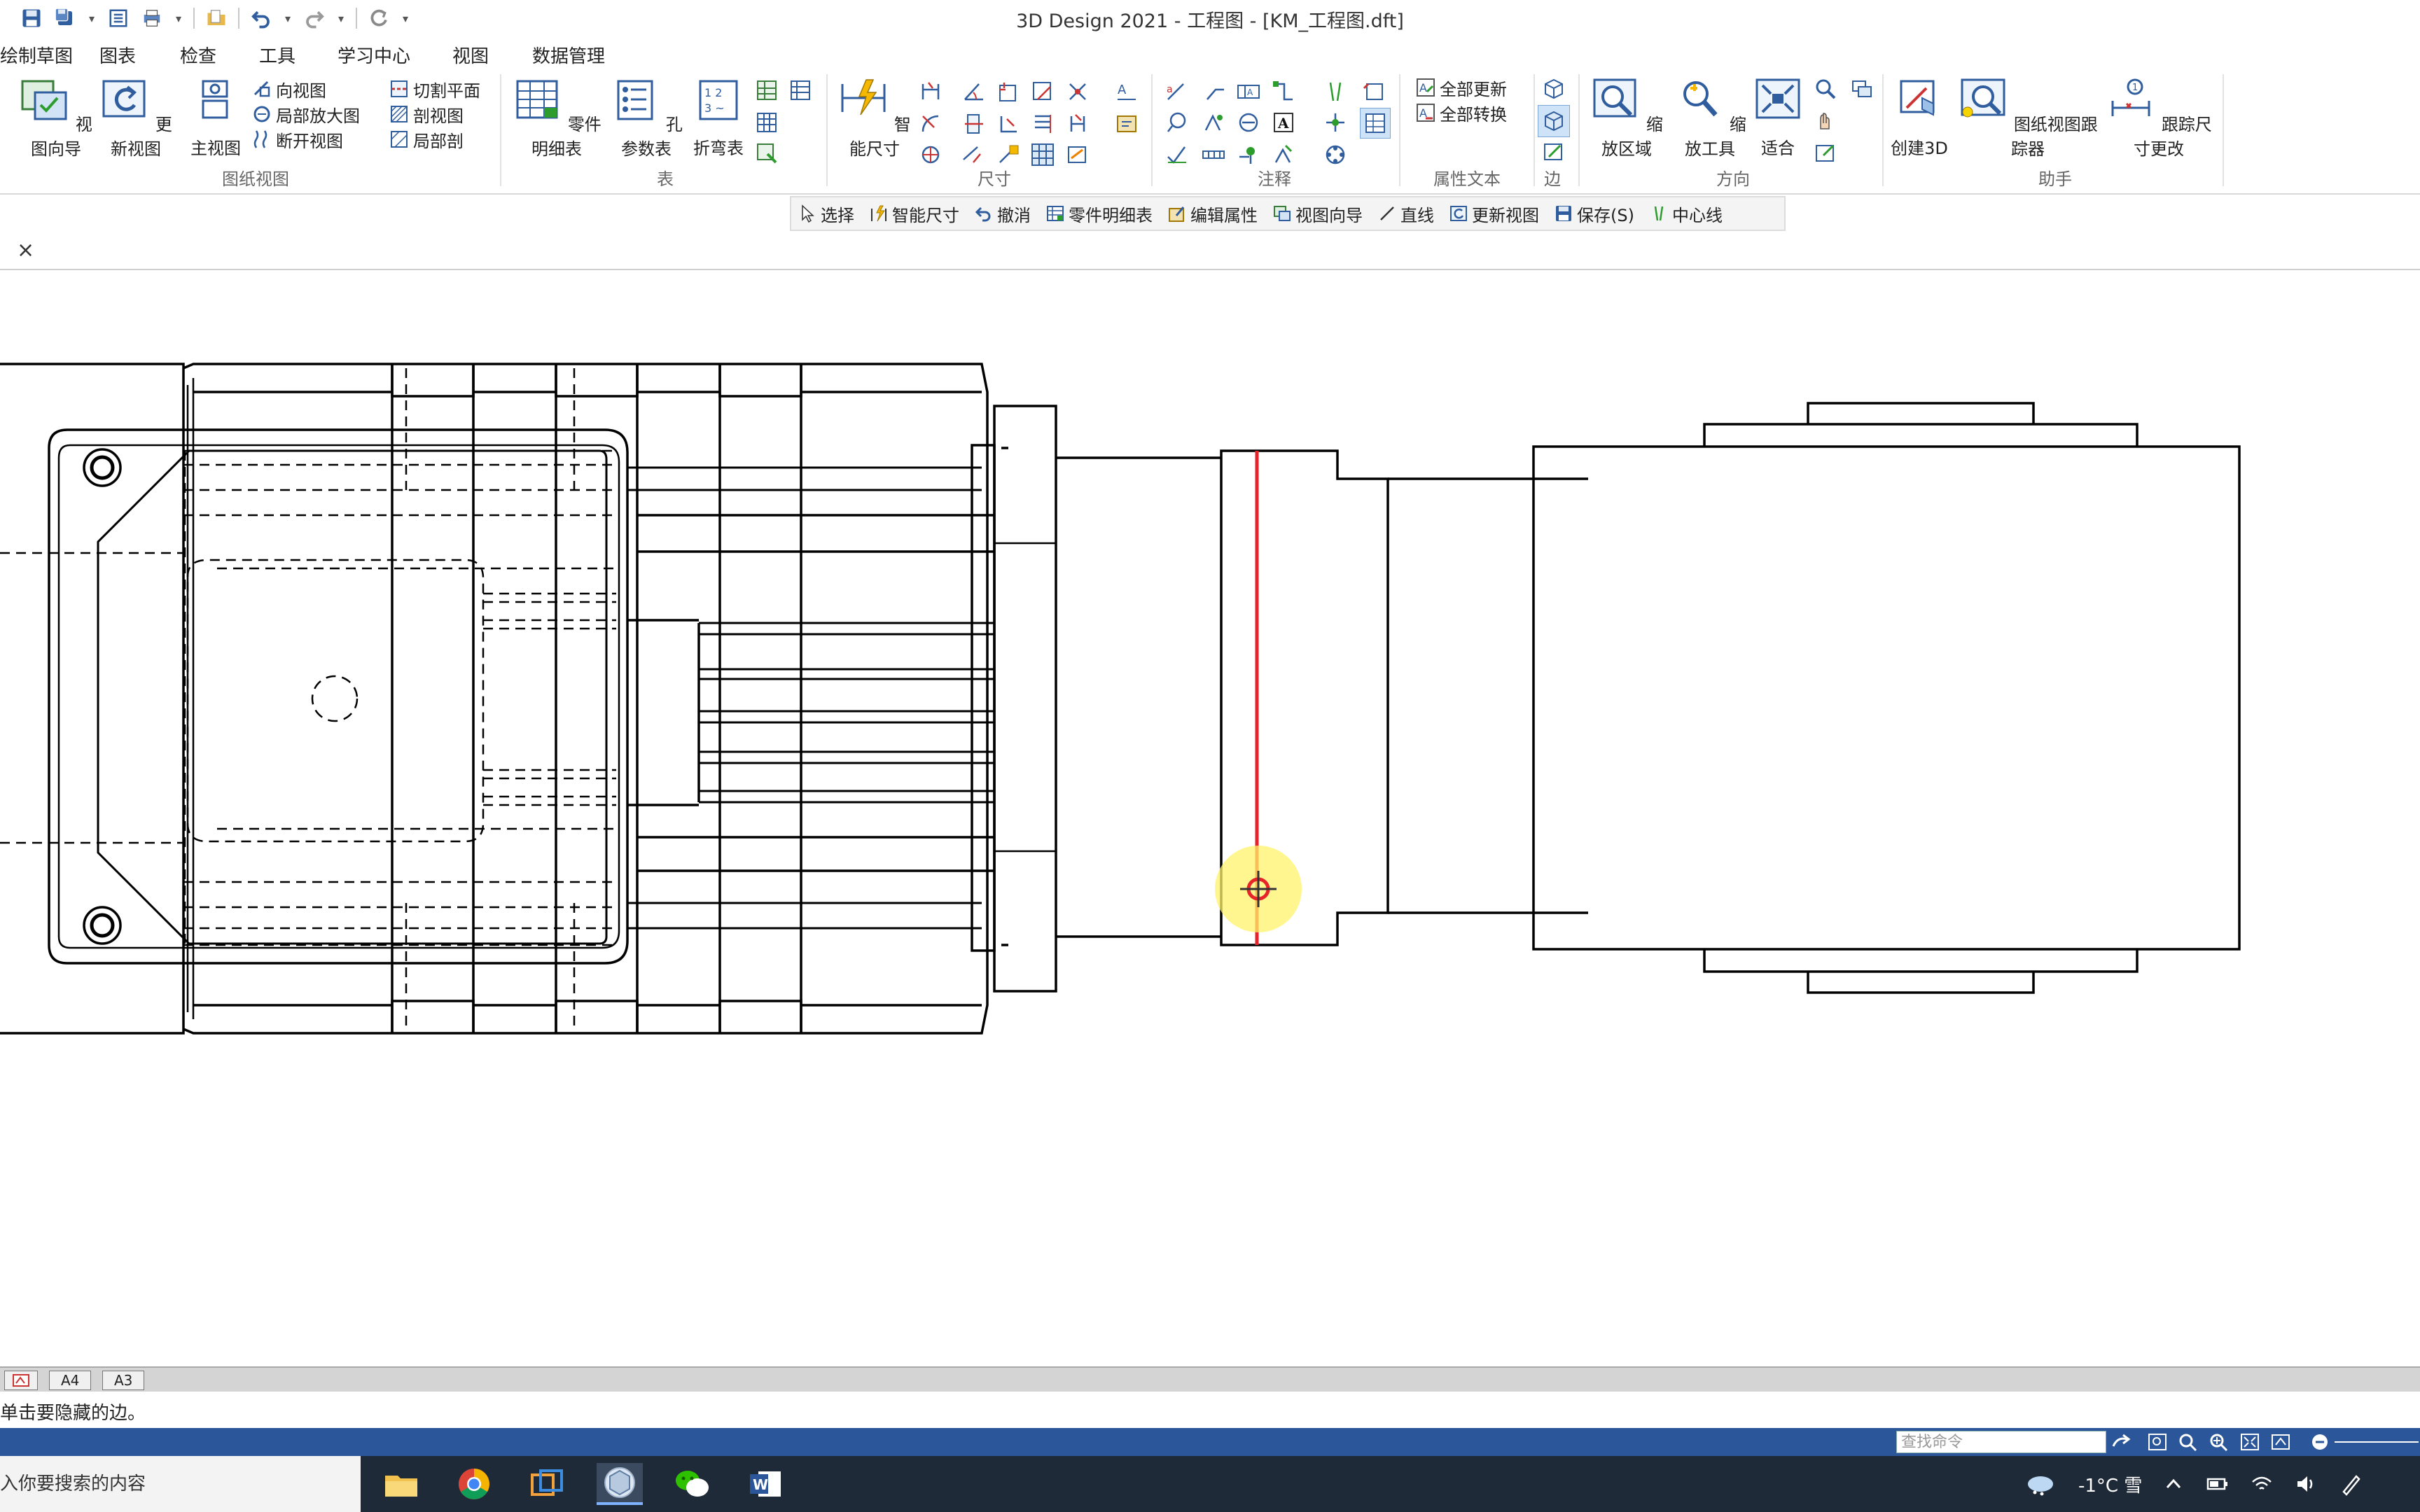  I want to click on chamfer-dimension-icon, so click(1043, 92).